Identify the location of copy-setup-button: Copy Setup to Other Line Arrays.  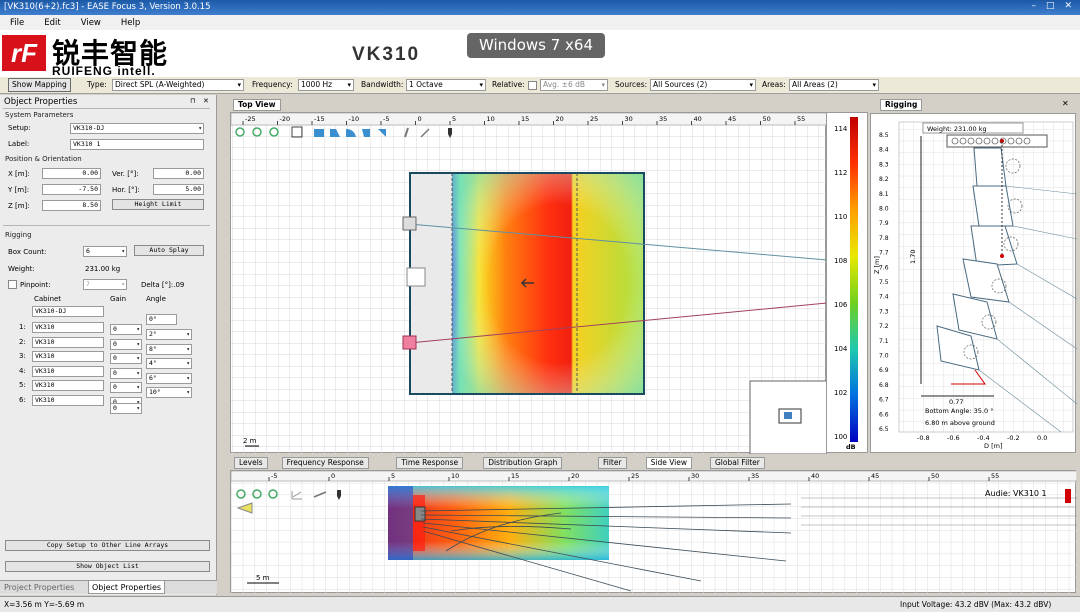
(107, 545).